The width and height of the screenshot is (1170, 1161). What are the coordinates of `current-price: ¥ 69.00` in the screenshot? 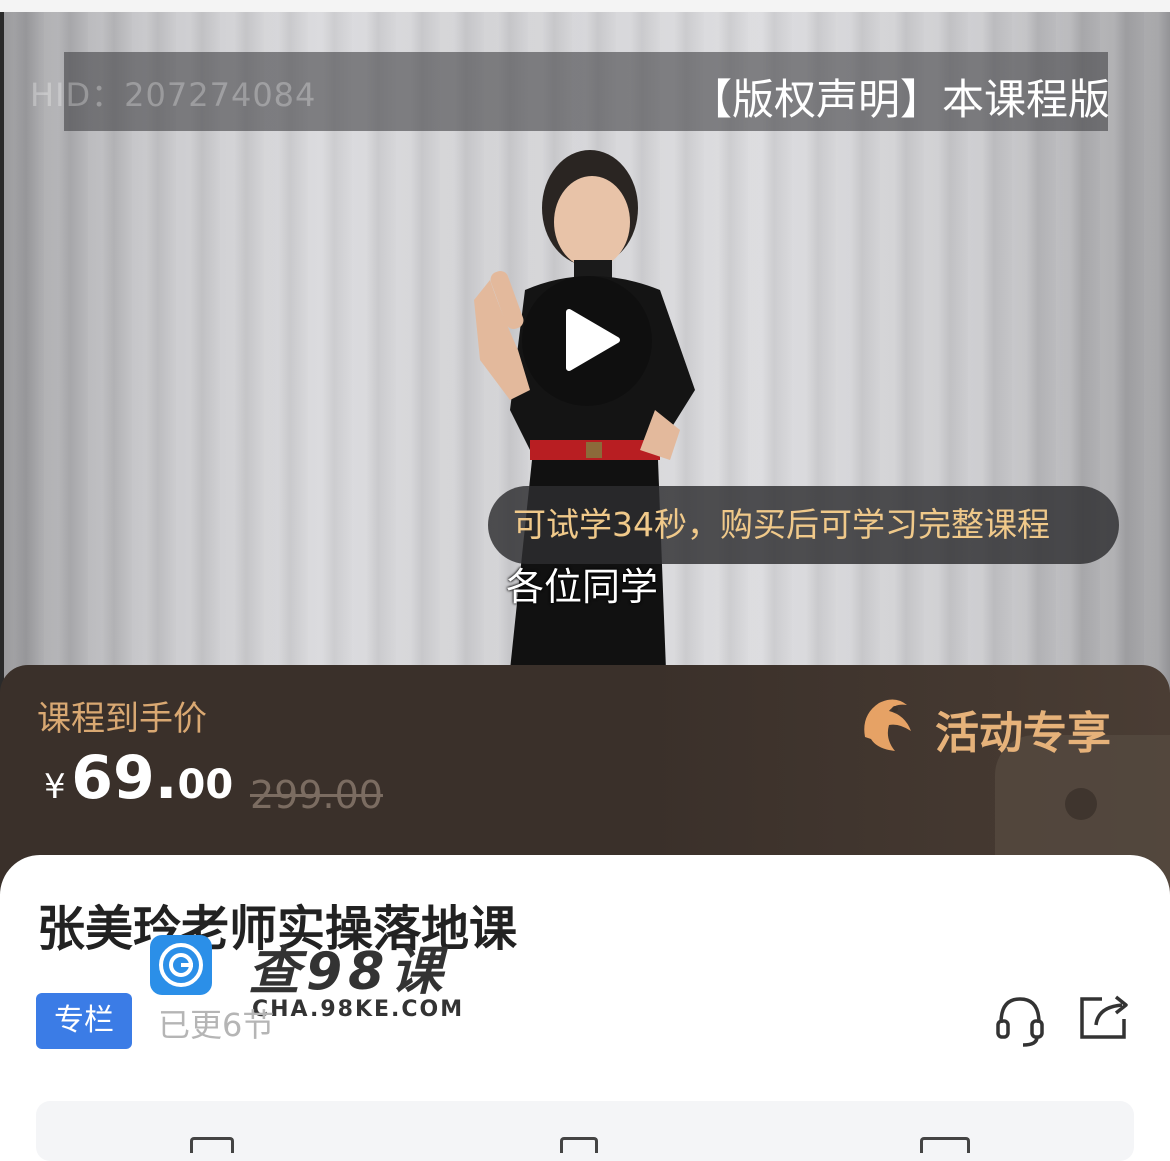 It's located at (138, 778).